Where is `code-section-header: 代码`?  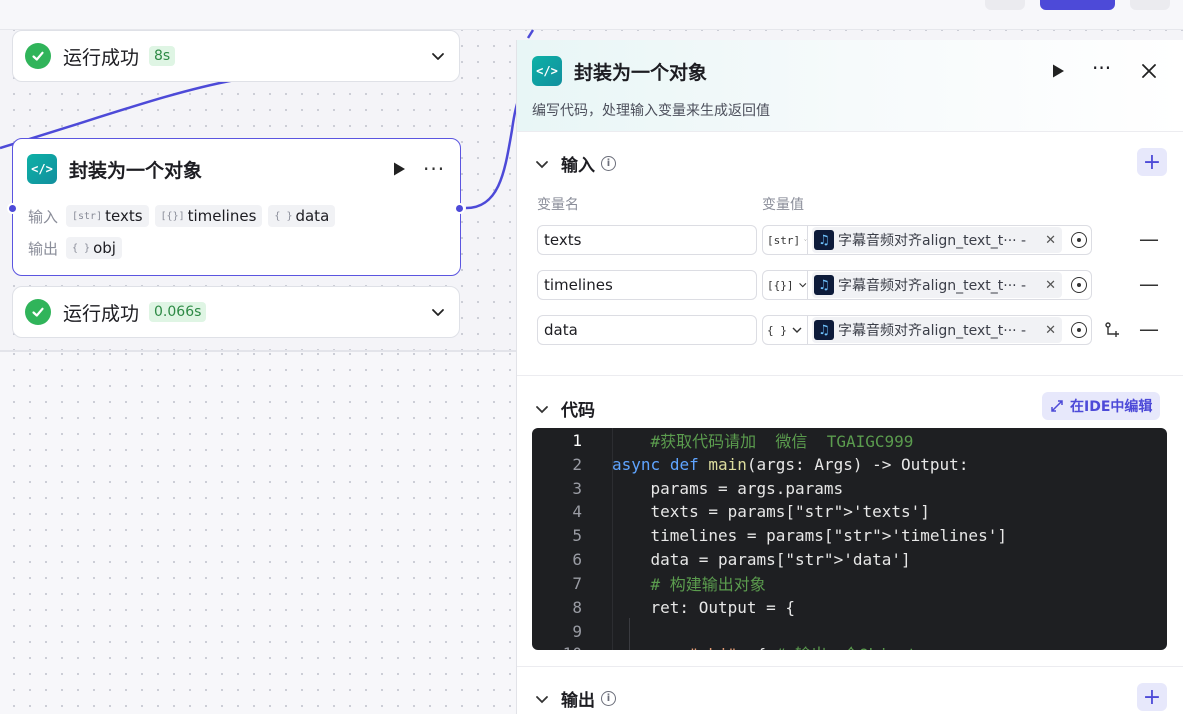 code-section-header: 代码 is located at coordinates (565, 408).